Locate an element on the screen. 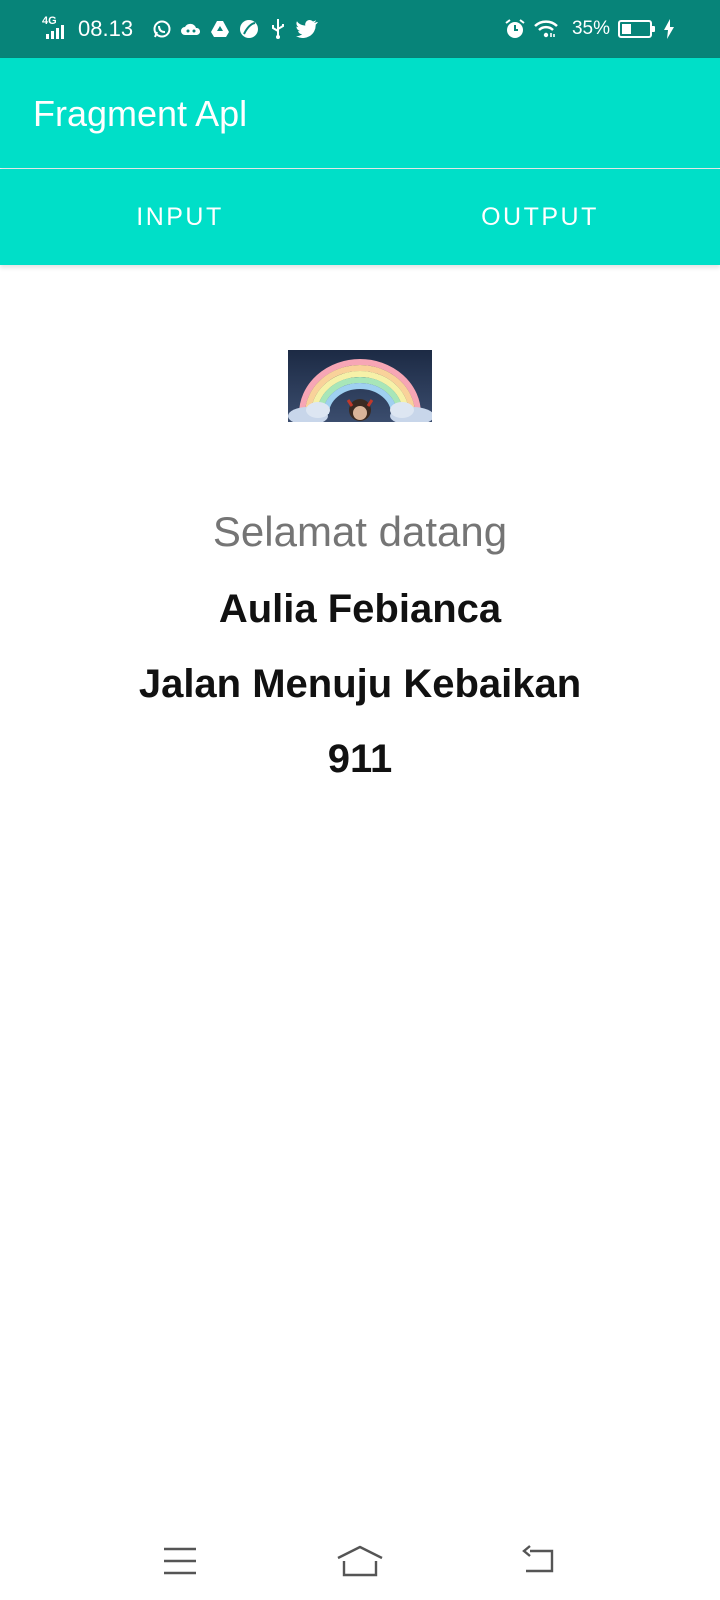  usb-icon is located at coordinates (278, 29).